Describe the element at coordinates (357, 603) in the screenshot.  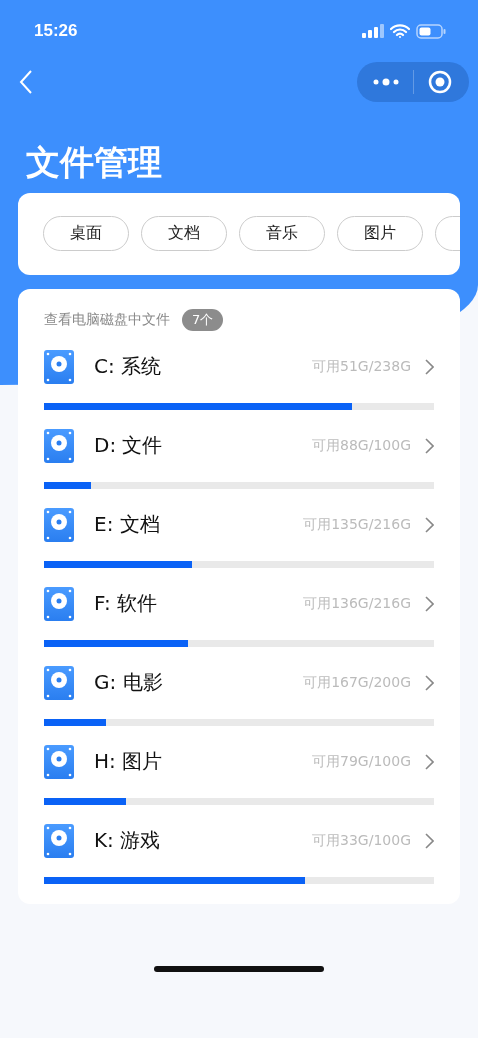
I see `free-space: 可用136G/216G` at that location.